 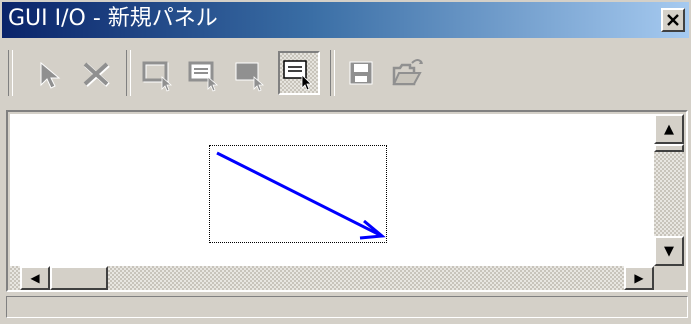 What do you see at coordinates (669, 190) in the screenshot?
I see `vertical-scrollbar: ▲ ▼` at bounding box center [669, 190].